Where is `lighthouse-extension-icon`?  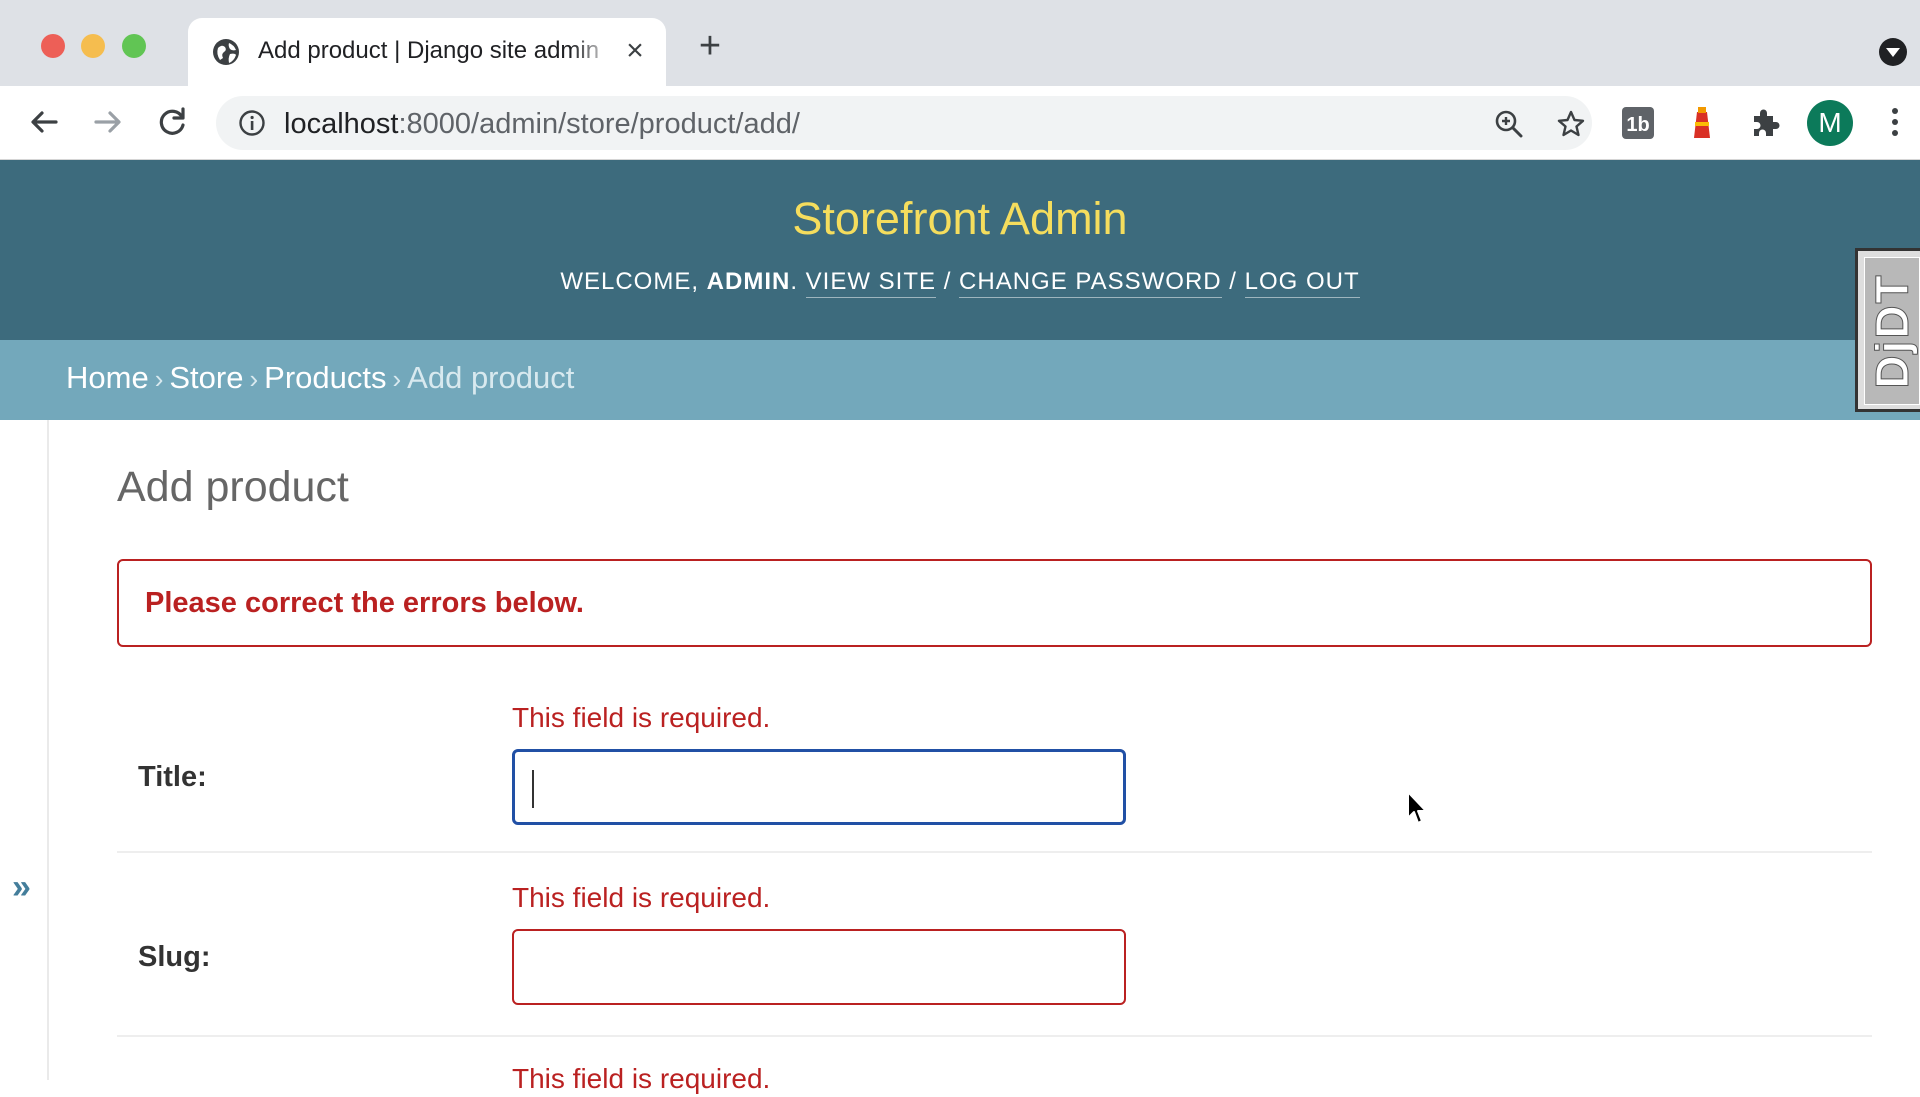
lighthouse-extension-icon is located at coordinates (1702, 123).